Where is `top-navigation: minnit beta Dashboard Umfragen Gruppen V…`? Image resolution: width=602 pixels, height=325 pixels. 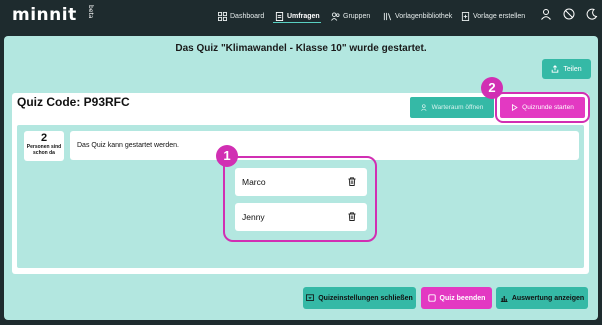
top-navigation: minnit beta Dashboard Umfragen Gruppen V… is located at coordinates (301, 15).